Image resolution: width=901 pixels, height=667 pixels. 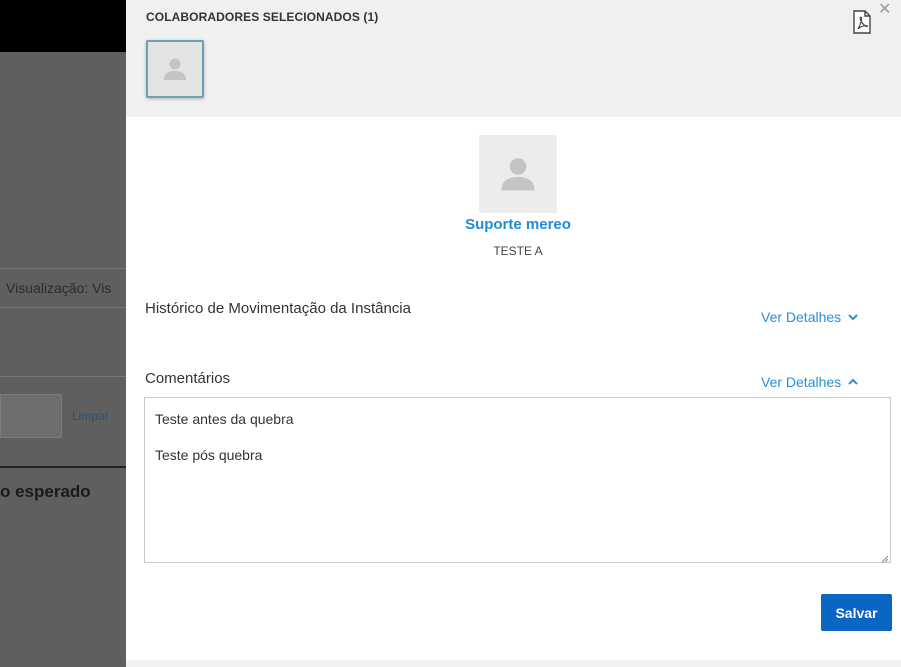 What do you see at coordinates (513, 224) in the screenshot?
I see `profile-name-link: Suporte mereo` at bounding box center [513, 224].